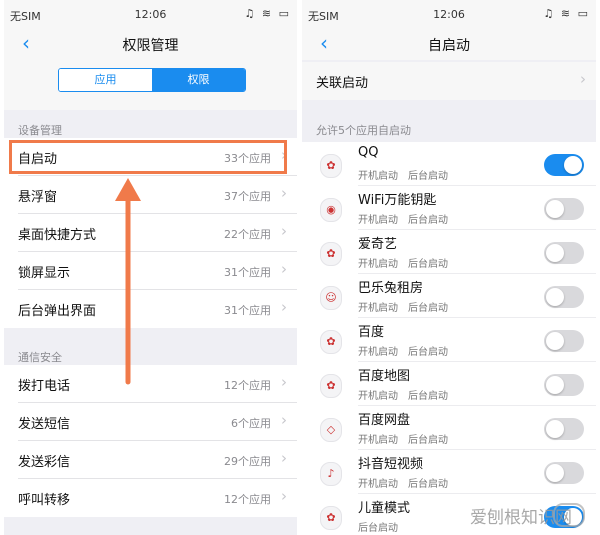 The height and width of the screenshot is (535, 600). What do you see at coordinates (449, 472) in the screenshot?
I see `app-row: ♪ 抖音短视频开机启动 后台启动` at bounding box center [449, 472].